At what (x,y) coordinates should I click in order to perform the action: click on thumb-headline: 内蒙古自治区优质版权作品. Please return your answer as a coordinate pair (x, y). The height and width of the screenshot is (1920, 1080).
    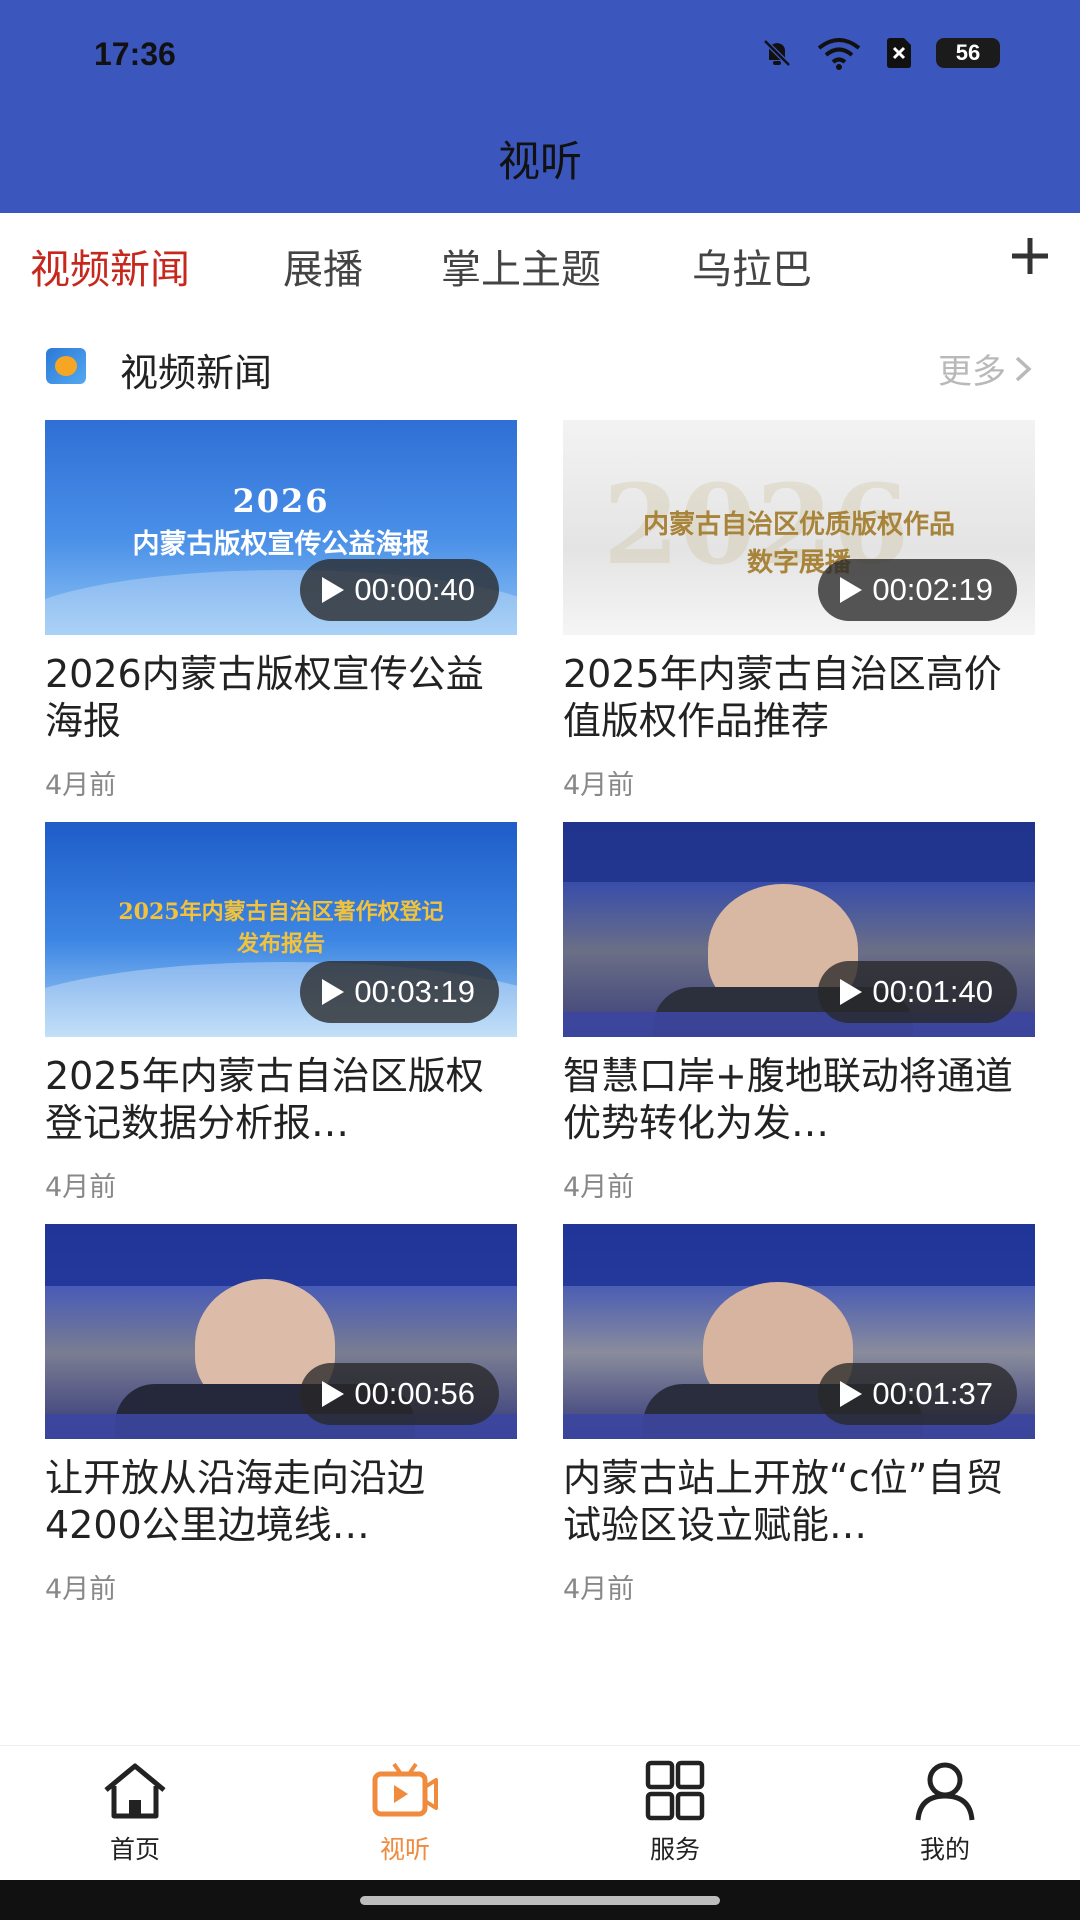
    Looking at the image, I should click on (798, 525).